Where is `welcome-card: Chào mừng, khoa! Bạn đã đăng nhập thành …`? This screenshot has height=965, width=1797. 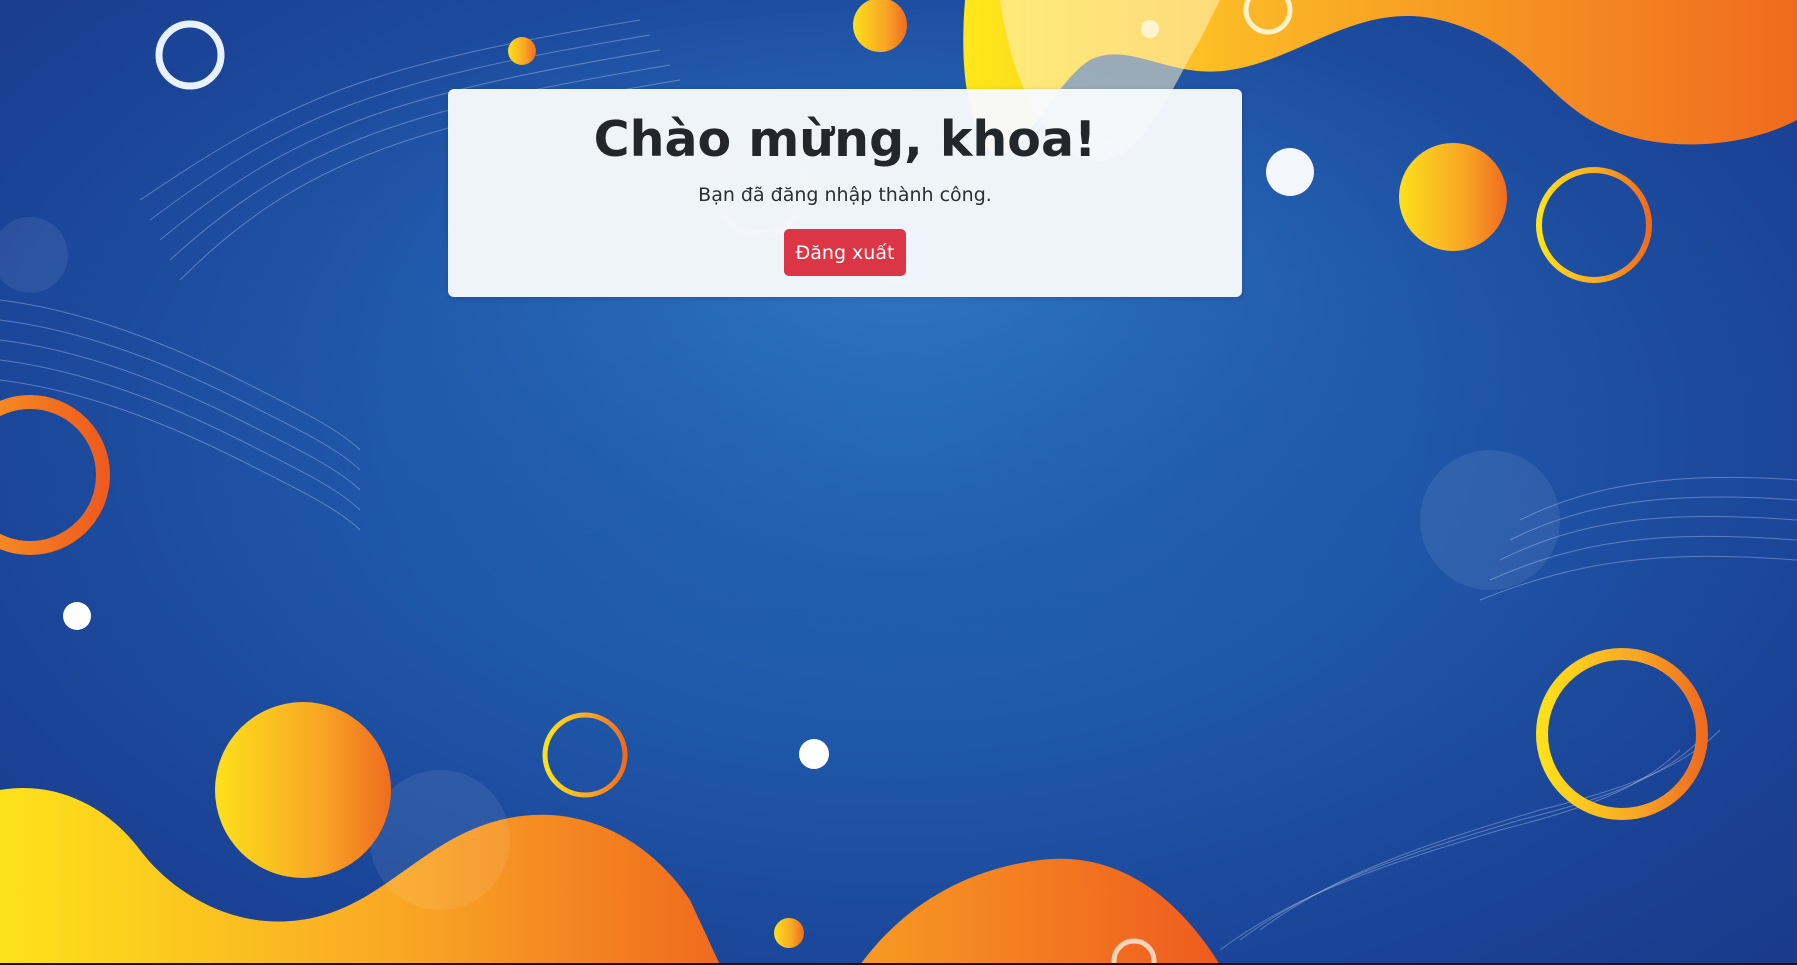
welcome-card: Chào mừng, khoa! Bạn đã đăng nhập thành … is located at coordinates (845, 193).